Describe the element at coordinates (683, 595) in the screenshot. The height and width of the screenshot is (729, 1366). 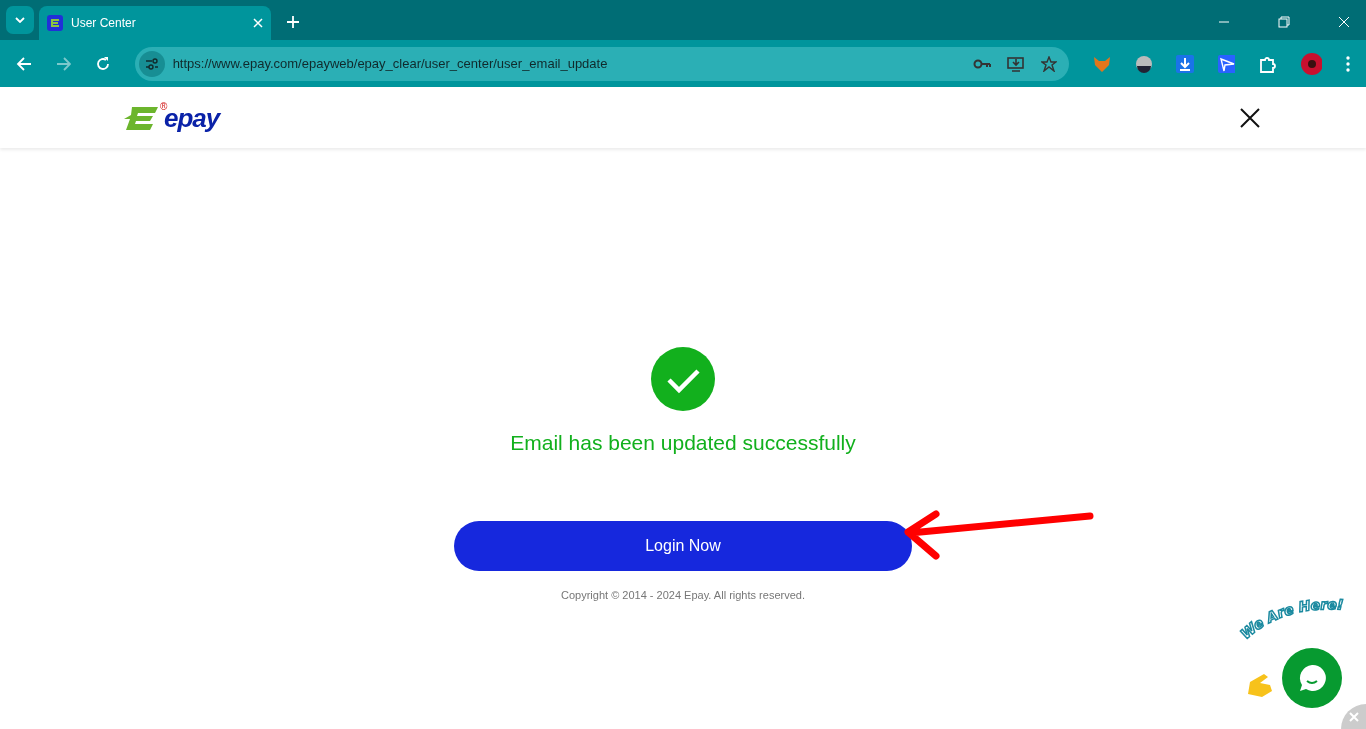
I see `copyright-text: Copyright © 2014 - 2024 Epay. All rights reserved.` at that location.